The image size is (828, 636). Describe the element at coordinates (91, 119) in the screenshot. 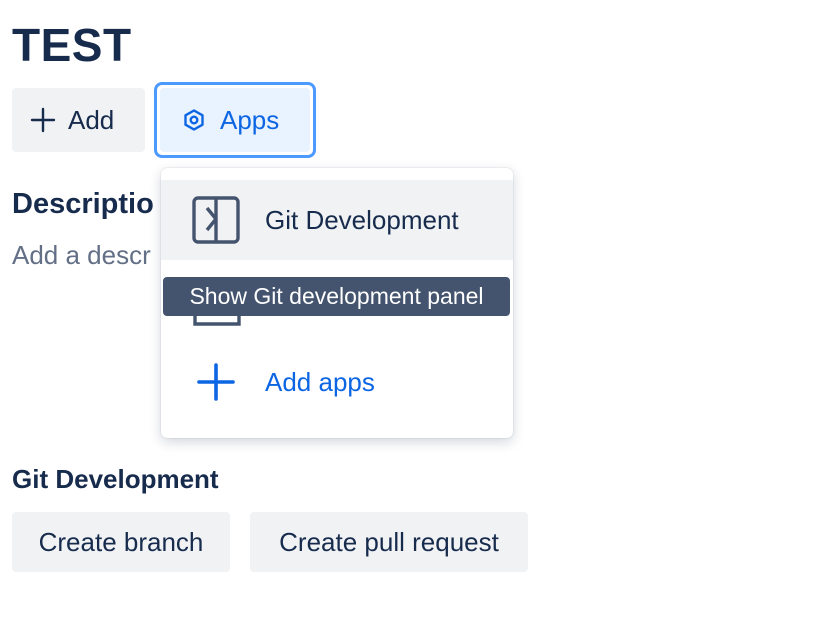

I see `add-button-label: Add` at that location.